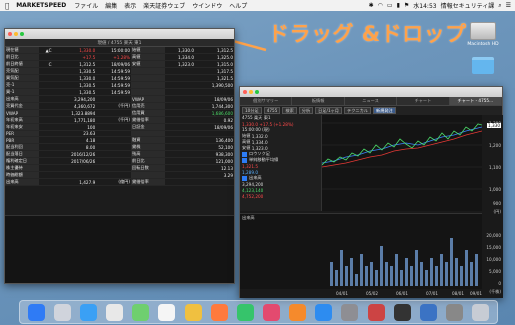 The image size is (515, 325). I want to click on technical-button: テクニカル, so click(357, 110).